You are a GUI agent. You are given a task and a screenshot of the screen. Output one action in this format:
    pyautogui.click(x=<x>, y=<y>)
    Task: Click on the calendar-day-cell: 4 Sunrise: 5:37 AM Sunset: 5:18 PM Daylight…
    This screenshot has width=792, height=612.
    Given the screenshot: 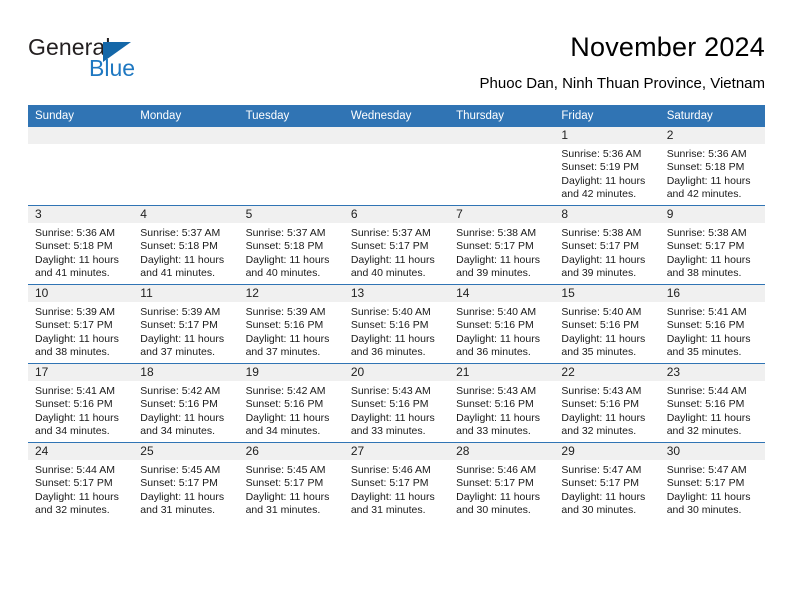 What is the action you would take?
    pyautogui.click(x=186, y=245)
    